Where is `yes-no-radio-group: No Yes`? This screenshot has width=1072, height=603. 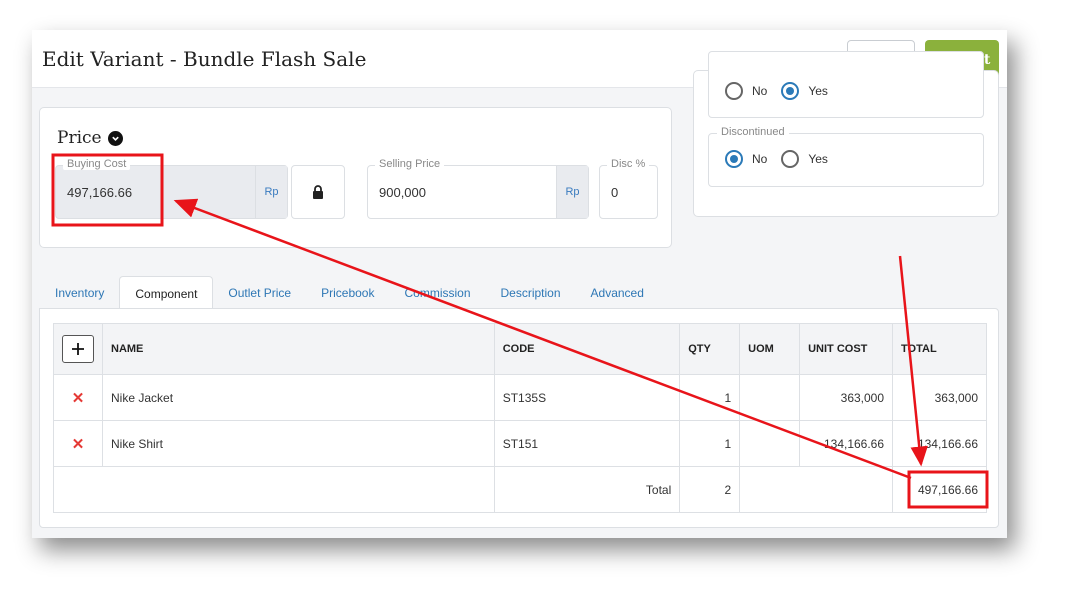 yes-no-radio-group: No Yes is located at coordinates (783, 91).